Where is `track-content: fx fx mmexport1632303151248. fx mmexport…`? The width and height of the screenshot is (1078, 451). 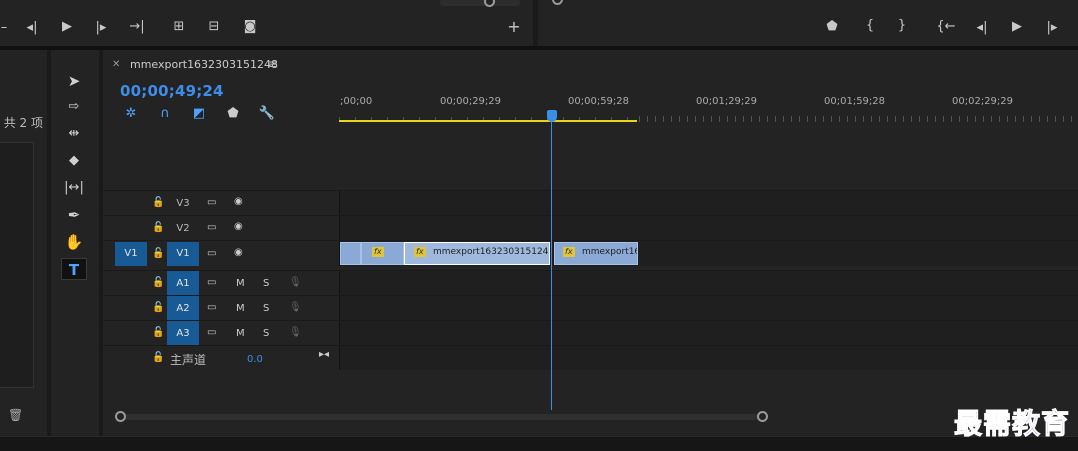 track-content: fx fx mmexport1632303151248. fx mmexport… is located at coordinates (708, 253).